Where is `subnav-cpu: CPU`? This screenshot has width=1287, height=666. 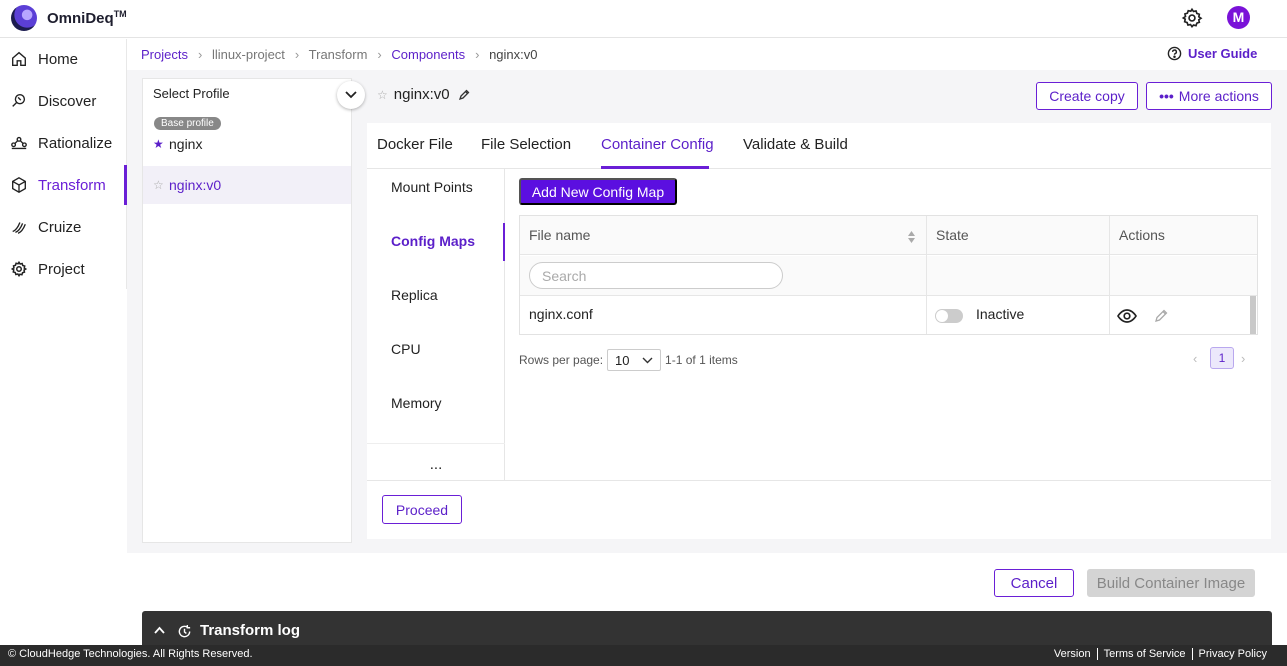 subnav-cpu: CPU is located at coordinates (406, 349).